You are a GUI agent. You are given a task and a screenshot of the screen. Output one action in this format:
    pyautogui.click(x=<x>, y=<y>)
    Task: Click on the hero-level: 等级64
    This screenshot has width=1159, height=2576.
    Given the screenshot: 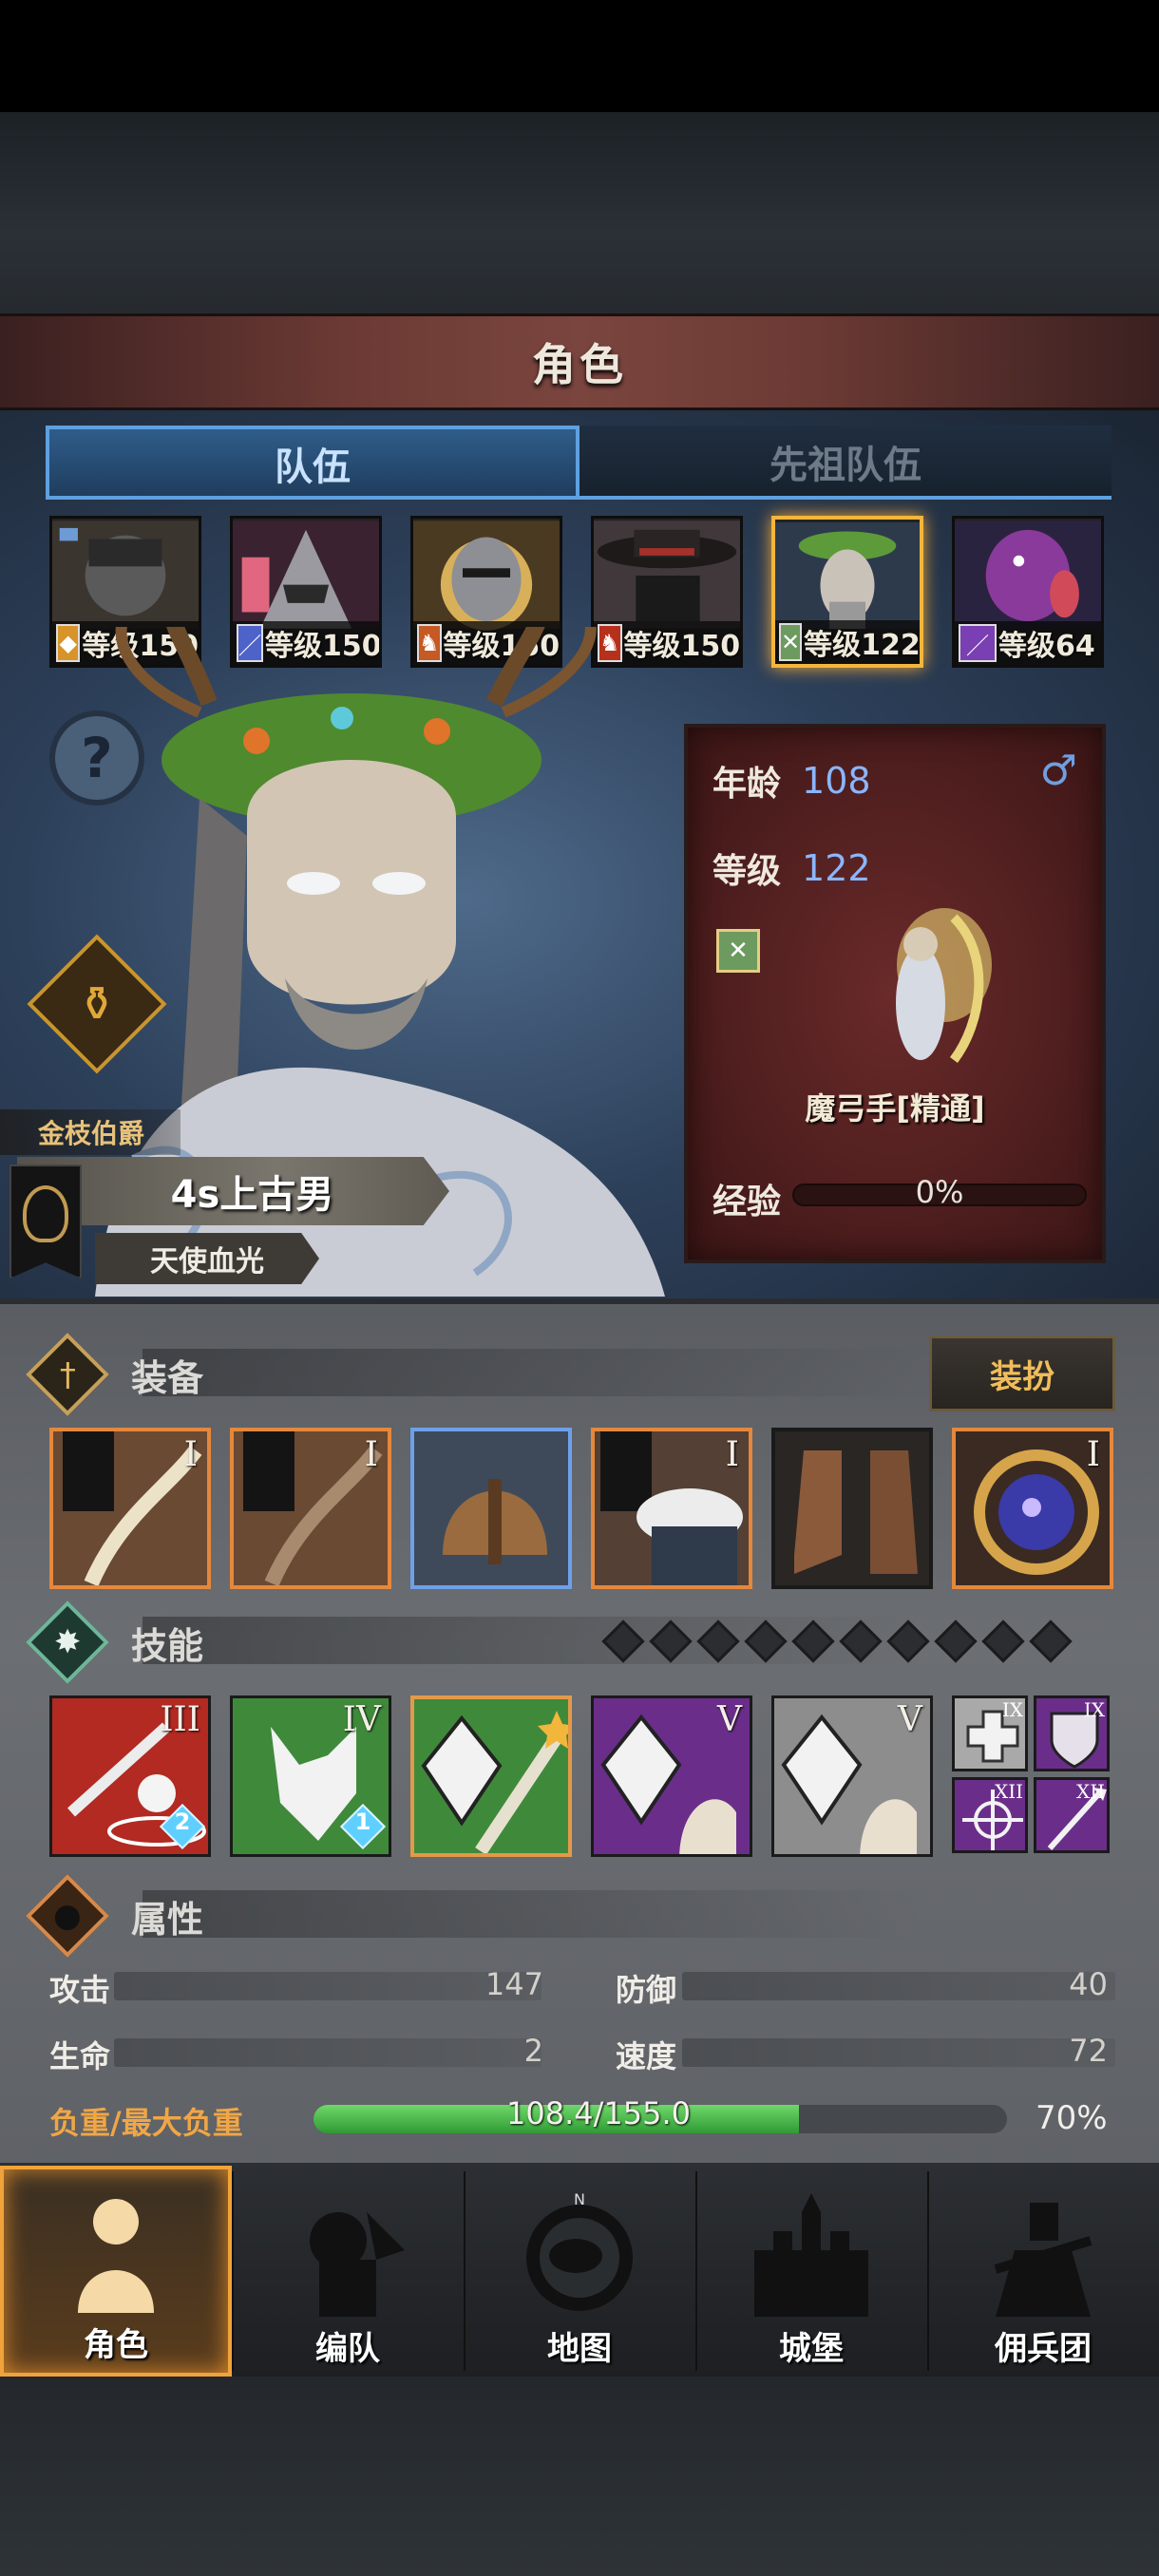 What is the action you would take?
    pyautogui.click(x=1046, y=646)
    